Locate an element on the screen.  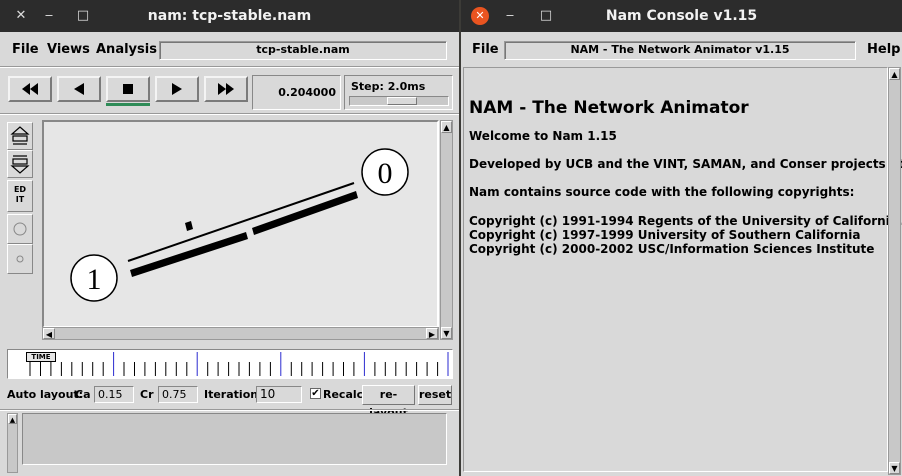
scroll-right-icon: ▶ is located at coordinates (432, 333).